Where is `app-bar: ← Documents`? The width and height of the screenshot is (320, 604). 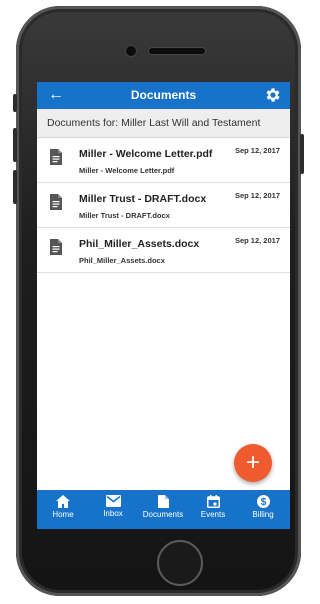 app-bar: ← Documents is located at coordinates (163, 95).